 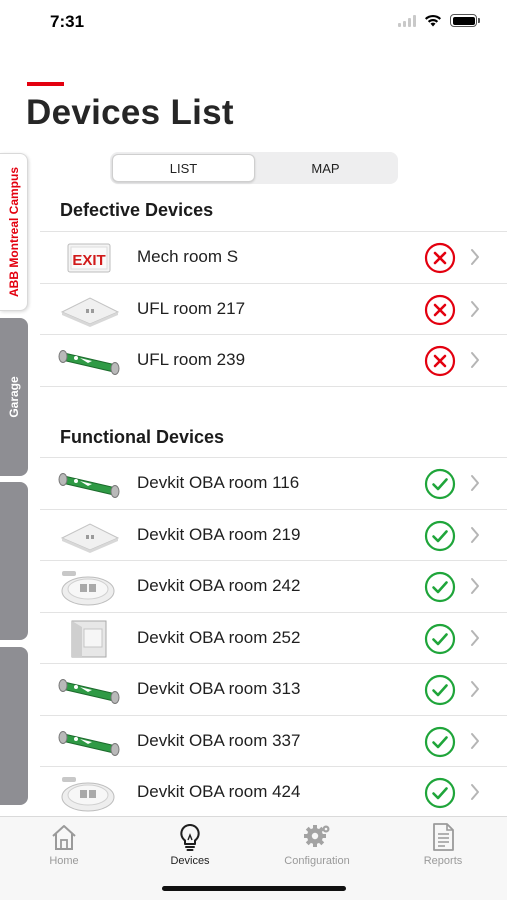 I want to click on device-row: UFL room 217, so click(x=273, y=309).